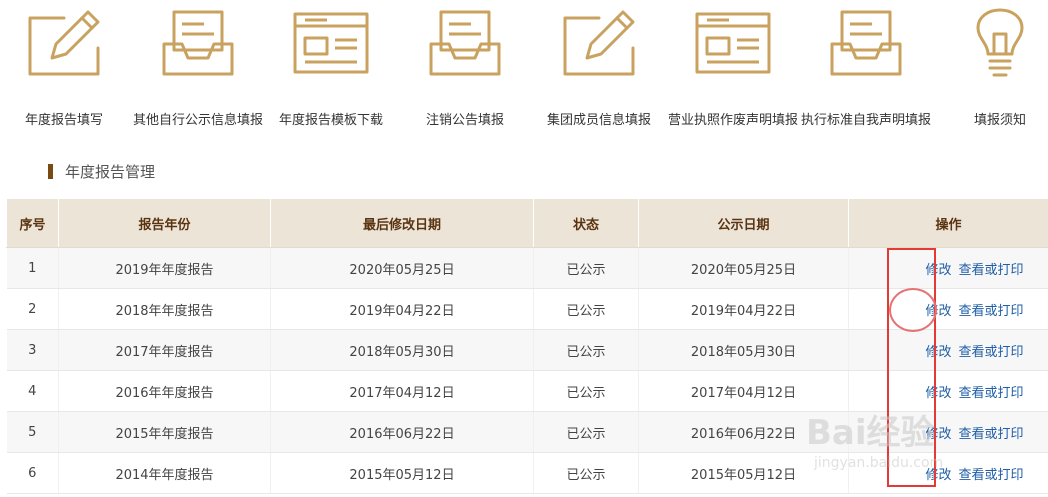 The height and width of the screenshot is (497, 1048). What do you see at coordinates (999, 120) in the screenshot?
I see `tool-label: 填报须知` at bounding box center [999, 120].